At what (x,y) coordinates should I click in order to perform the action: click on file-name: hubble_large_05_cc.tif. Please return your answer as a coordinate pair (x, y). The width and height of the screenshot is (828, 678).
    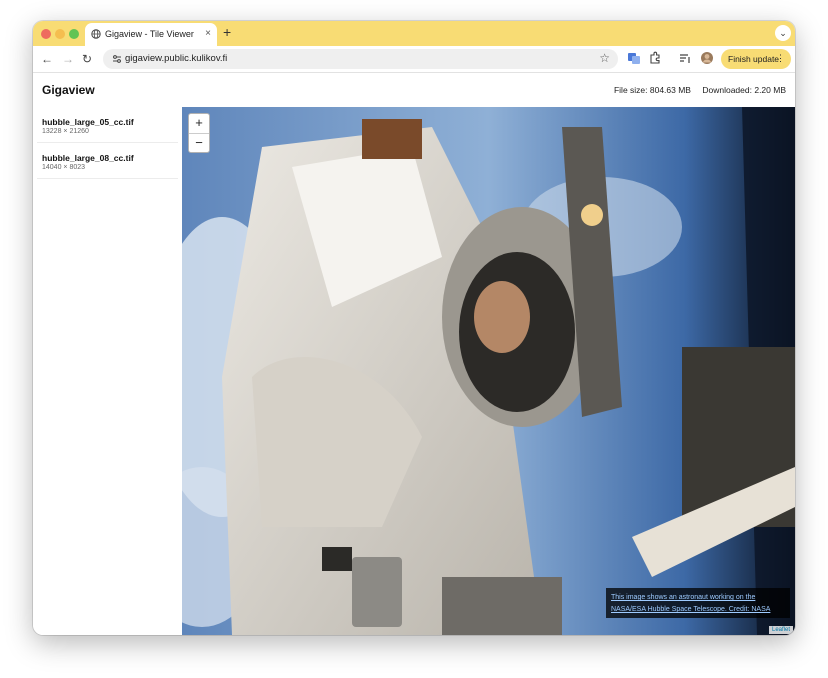
    Looking at the image, I should click on (88, 122).